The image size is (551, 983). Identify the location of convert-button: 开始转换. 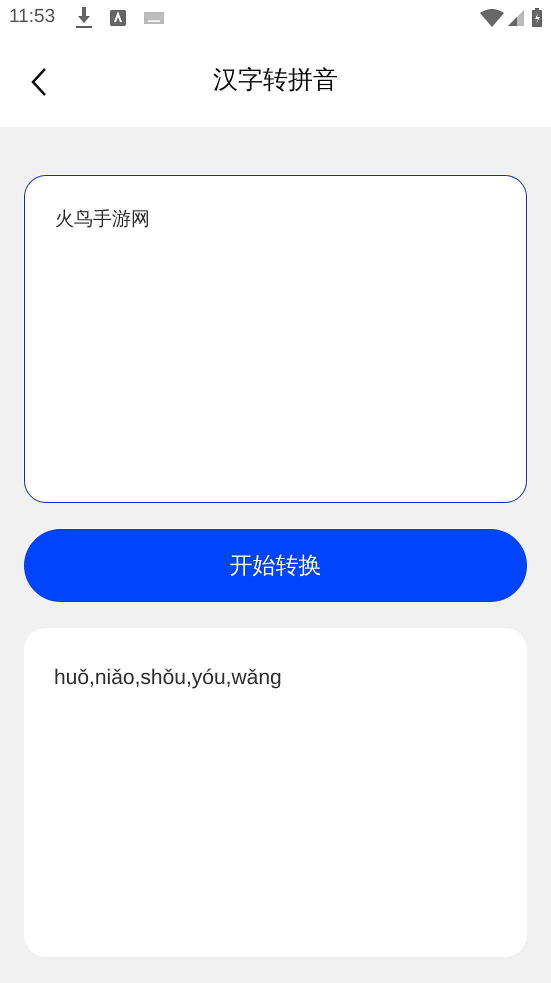
(275, 565).